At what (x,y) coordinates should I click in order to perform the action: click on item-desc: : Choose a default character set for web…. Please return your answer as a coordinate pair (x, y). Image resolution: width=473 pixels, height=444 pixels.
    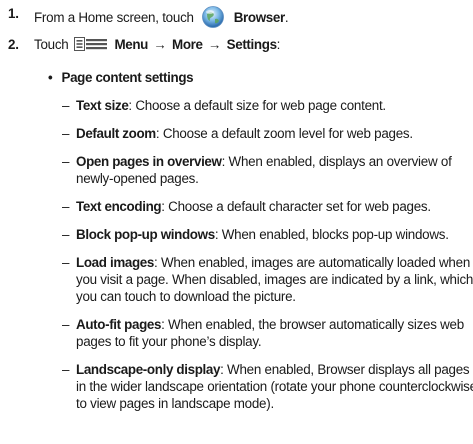
    Looking at the image, I should click on (296, 206).